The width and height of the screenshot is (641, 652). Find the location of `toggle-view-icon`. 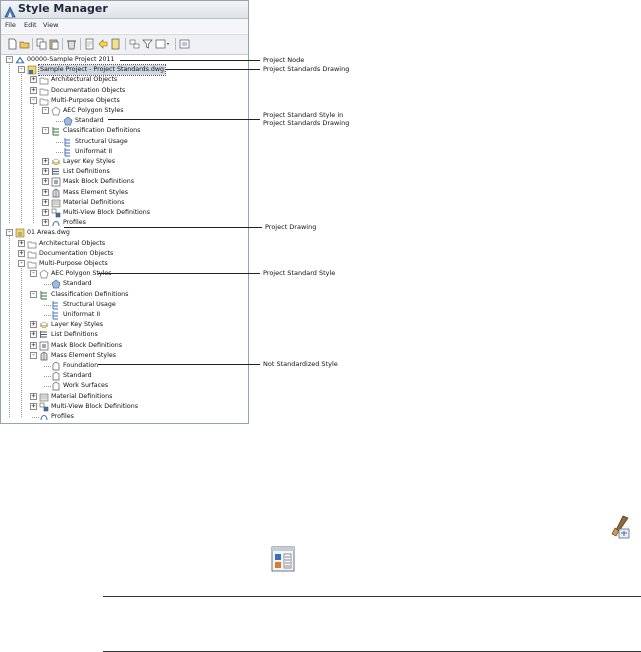

toggle-view-icon is located at coordinates (134, 44).